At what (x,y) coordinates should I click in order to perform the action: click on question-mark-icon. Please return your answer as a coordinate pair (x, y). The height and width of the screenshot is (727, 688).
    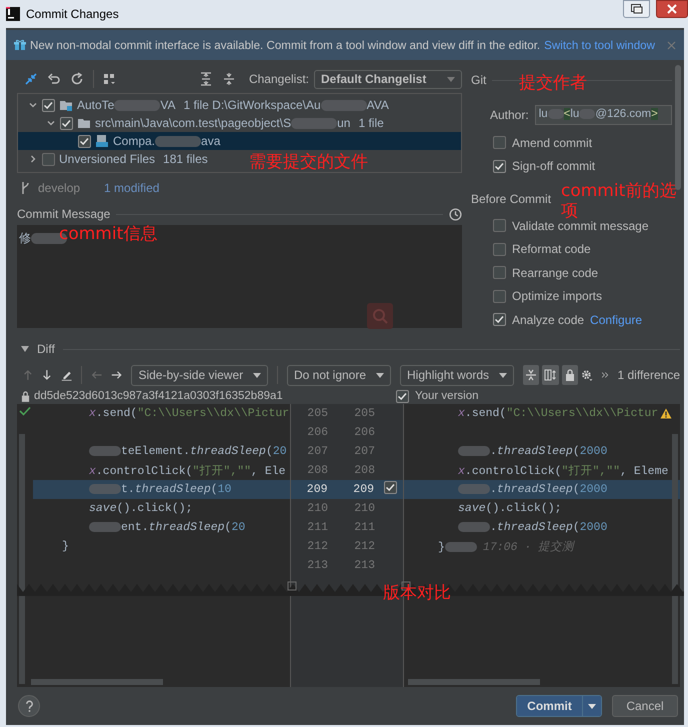
    Looking at the image, I should click on (29, 706).